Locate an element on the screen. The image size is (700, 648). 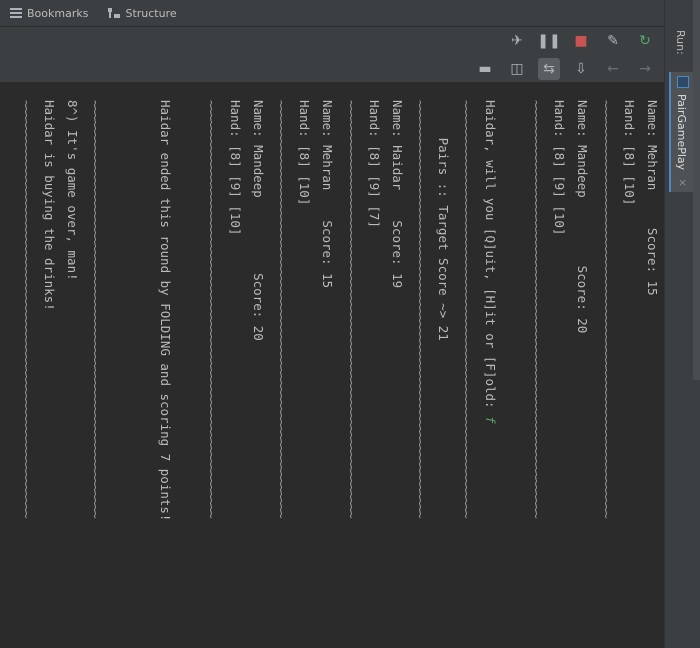
right-tool-bar: Run: PairGamePlay × is located at coordinates (682, 324).